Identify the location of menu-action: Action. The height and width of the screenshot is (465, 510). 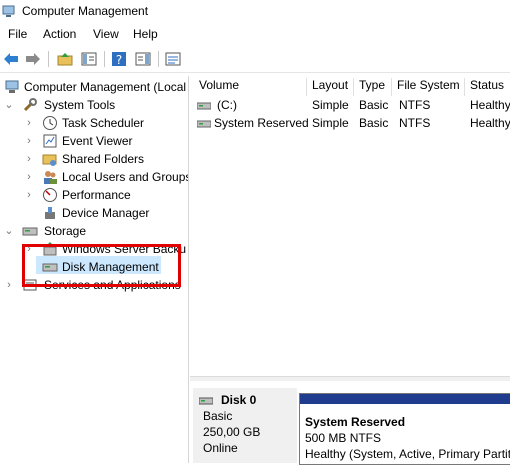
(59, 34).